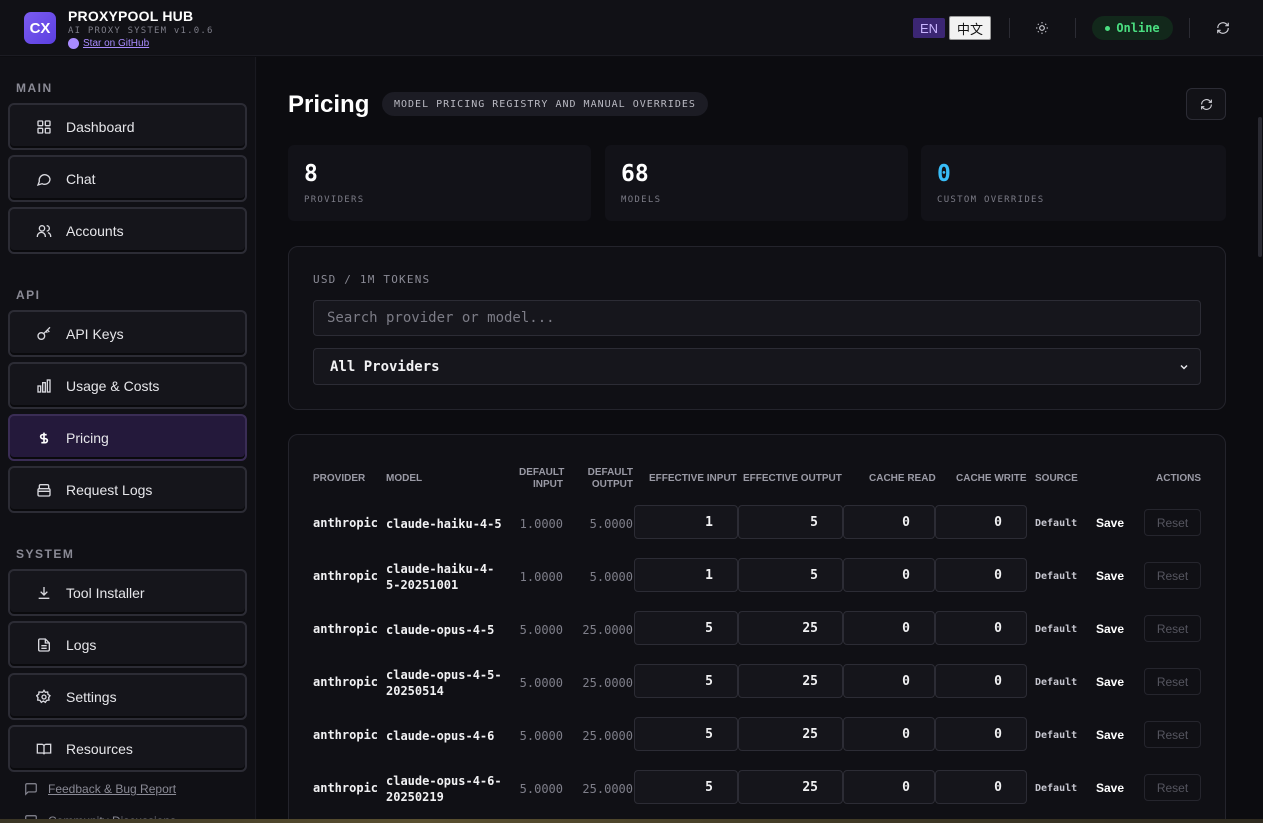  I want to click on model-cell: claude-opus-4-6-20250219, so click(444, 789).